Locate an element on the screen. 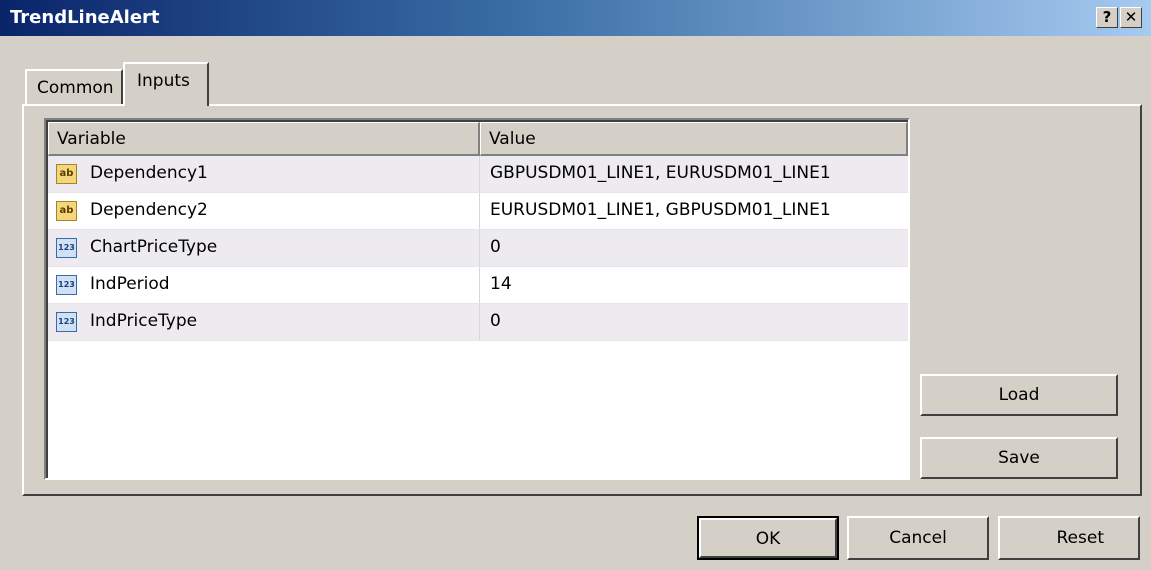 The image size is (1151, 570). close-icon: ✕ is located at coordinates (1131, 17).